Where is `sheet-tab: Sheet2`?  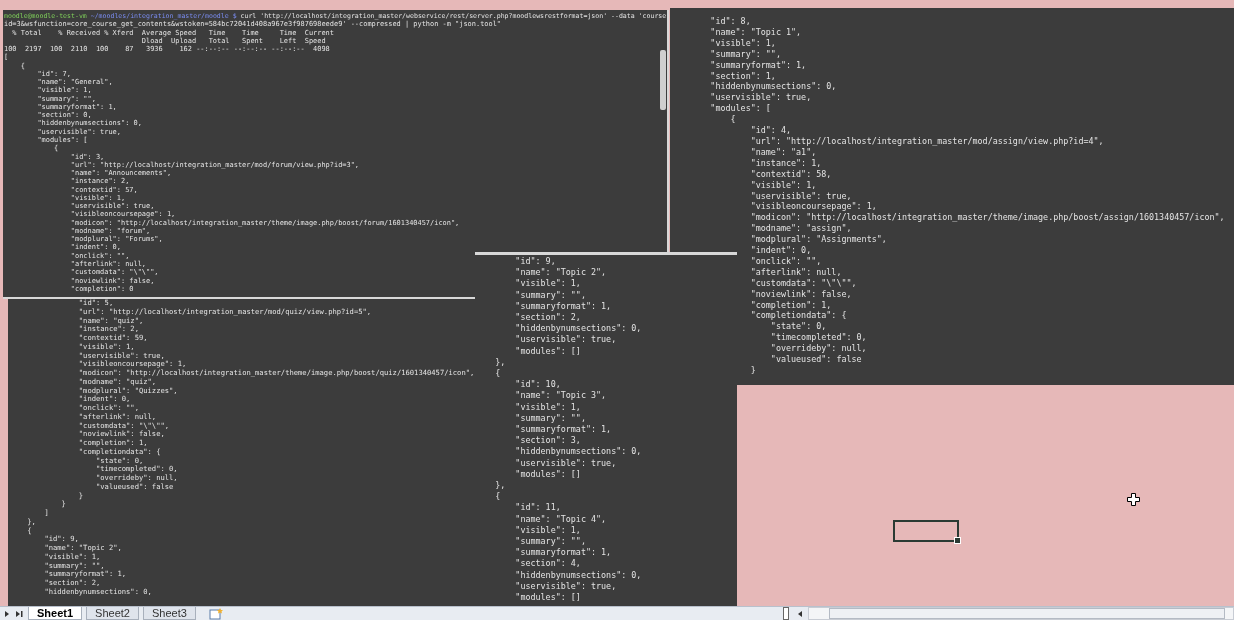 sheet-tab: Sheet2 is located at coordinates (112, 613).